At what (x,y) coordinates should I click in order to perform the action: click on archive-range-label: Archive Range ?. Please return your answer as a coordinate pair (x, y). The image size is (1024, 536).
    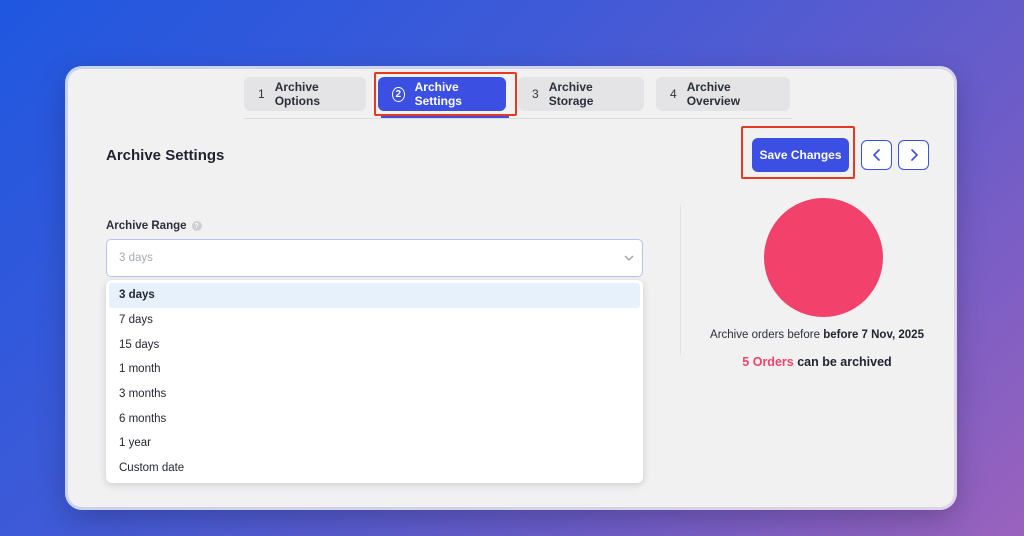
    Looking at the image, I should click on (154, 226).